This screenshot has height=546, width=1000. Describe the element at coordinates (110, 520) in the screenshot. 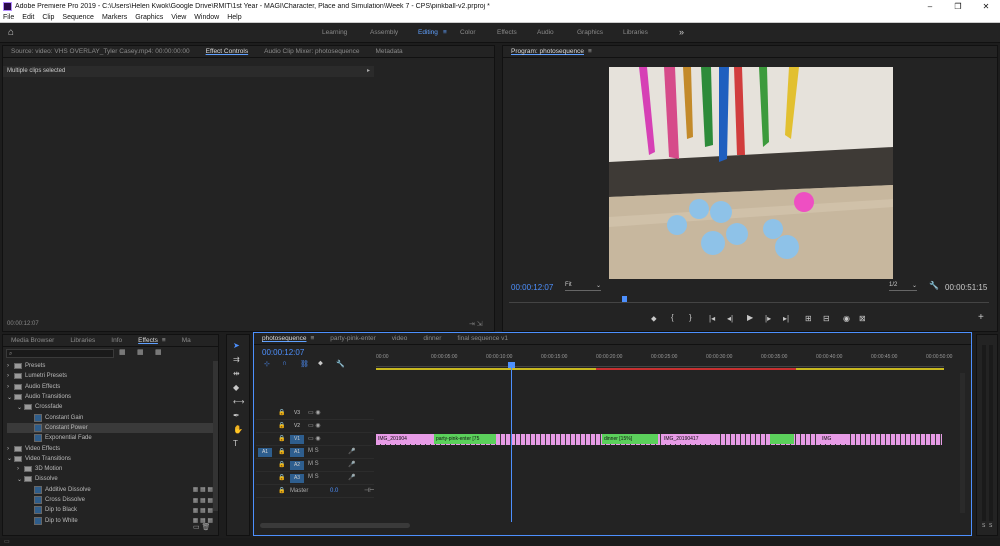

I see `effects-tree-item: Dip to White ▦ ▦ ▦` at that location.